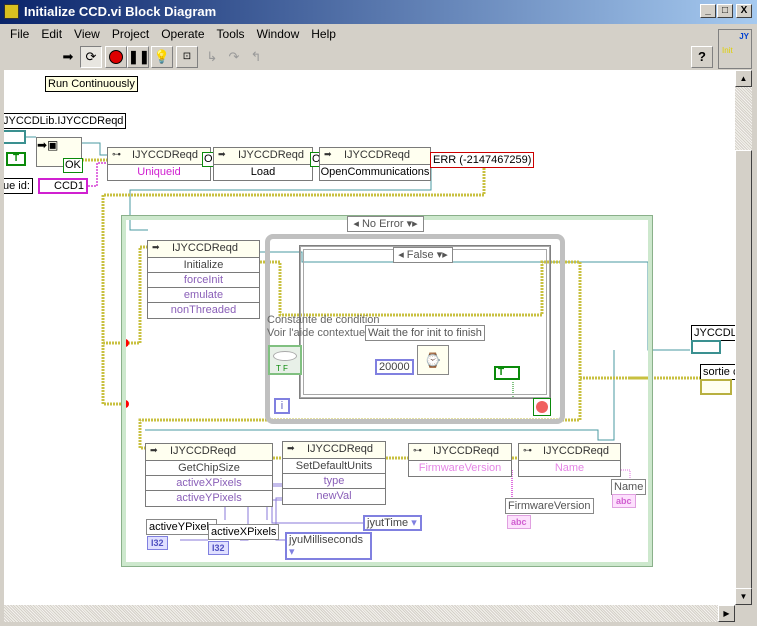 The height and width of the screenshot is (626, 757). What do you see at coordinates (323, 34) in the screenshot?
I see `menu-help: Help` at bounding box center [323, 34].